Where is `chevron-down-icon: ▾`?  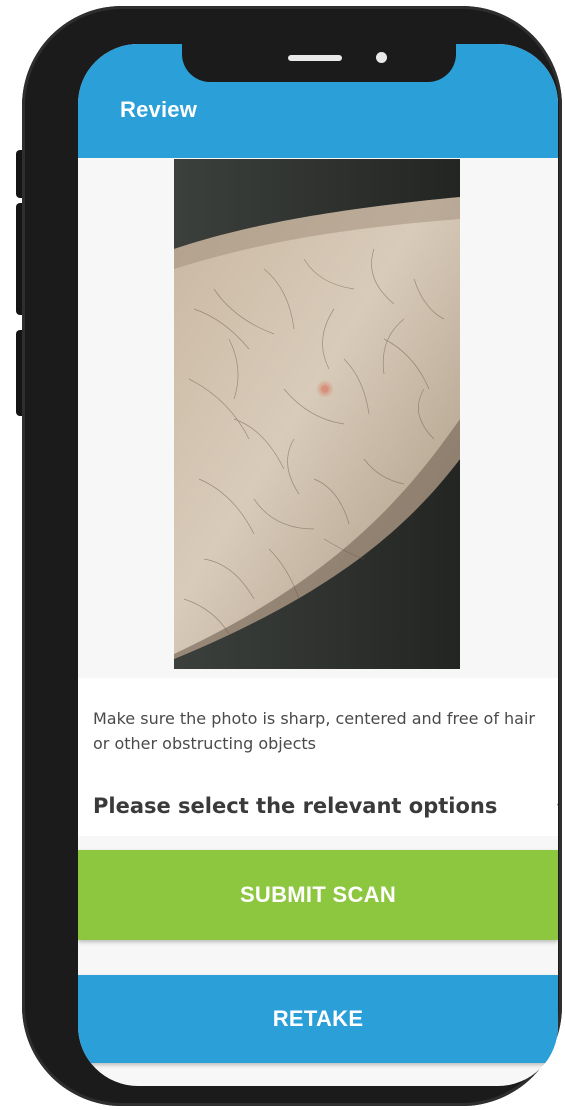 chevron-down-icon: ▾ is located at coordinates (557, 806).